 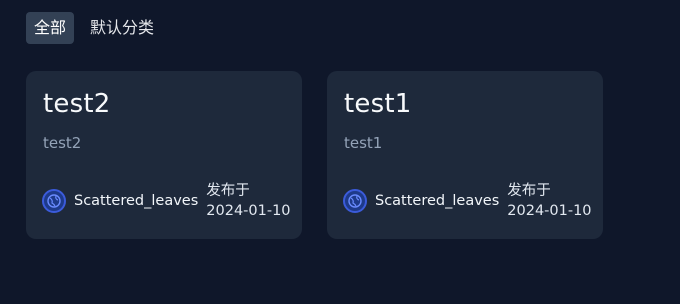 What do you see at coordinates (76, 104) in the screenshot?
I see `post-title: test2` at bounding box center [76, 104].